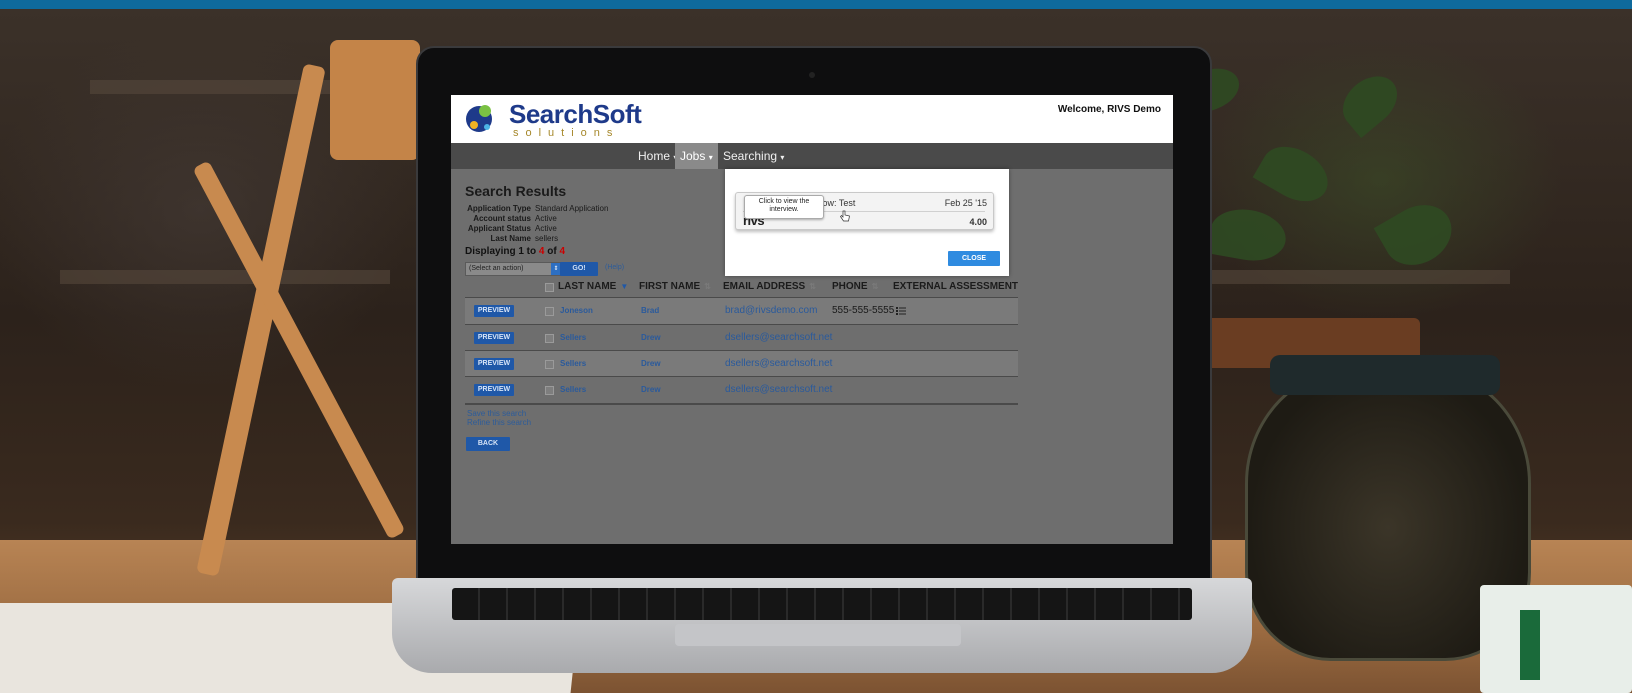  Describe the element at coordinates (479, 118) in the screenshot. I see `searchsoft-logo-icon` at that location.